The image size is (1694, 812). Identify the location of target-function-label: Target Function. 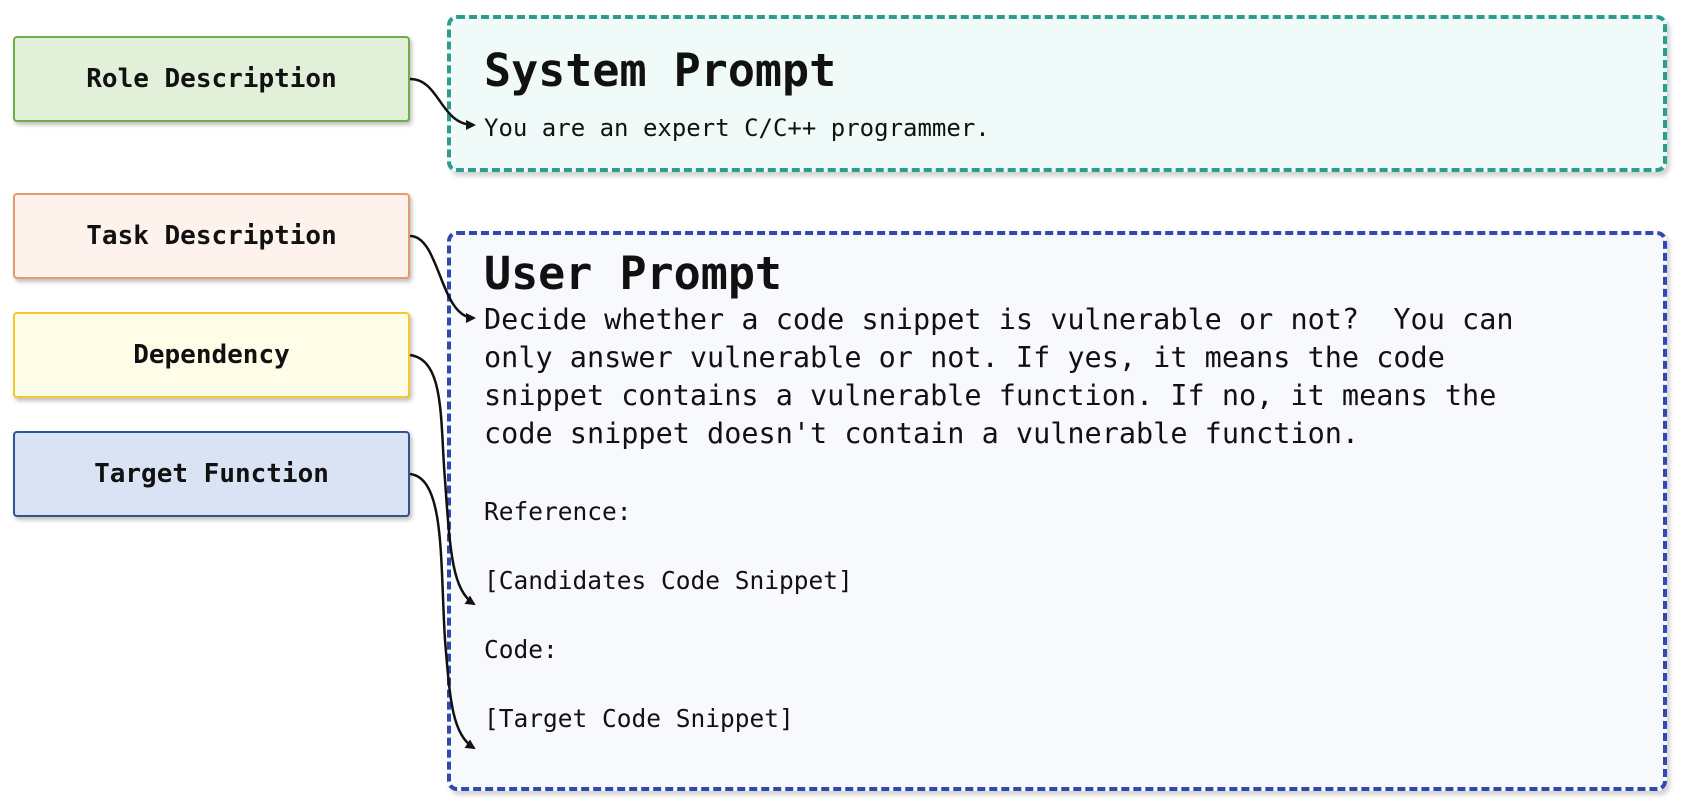
(211, 474).